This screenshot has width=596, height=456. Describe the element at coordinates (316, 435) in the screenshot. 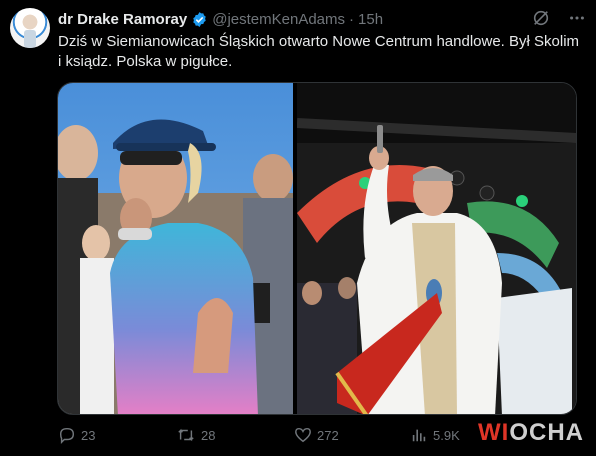

I see `like-button: 272` at that location.